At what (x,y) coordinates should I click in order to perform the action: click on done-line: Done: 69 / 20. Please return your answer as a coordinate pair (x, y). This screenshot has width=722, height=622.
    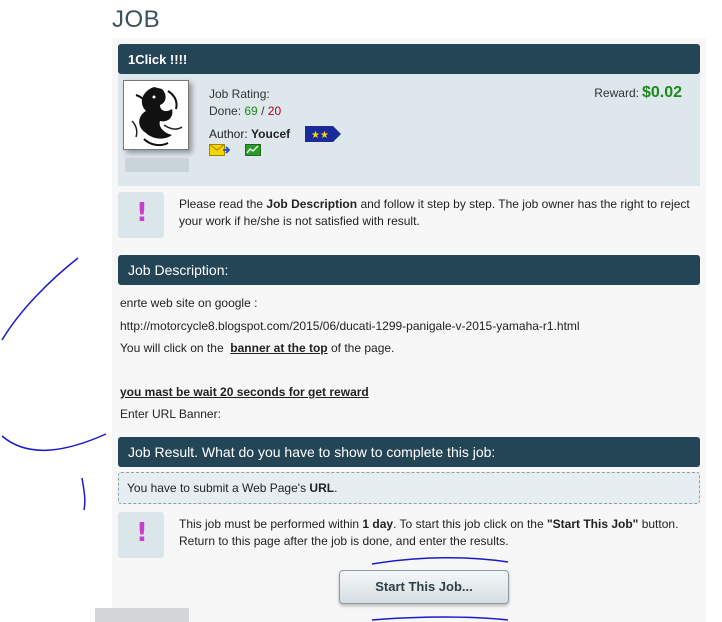
    Looking at the image, I should click on (245, 111).